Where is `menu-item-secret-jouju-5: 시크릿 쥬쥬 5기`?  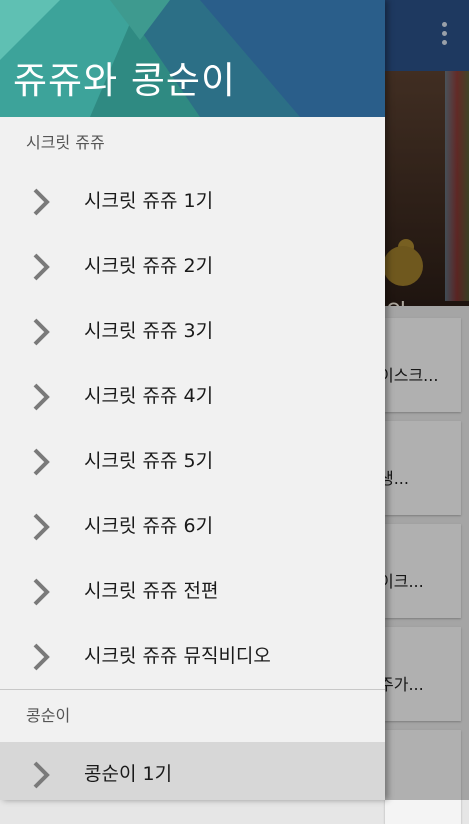
menu-item-secret-jouju-5: 시크릿 쥬쥬 5기 is located at coordinates (192, 461).